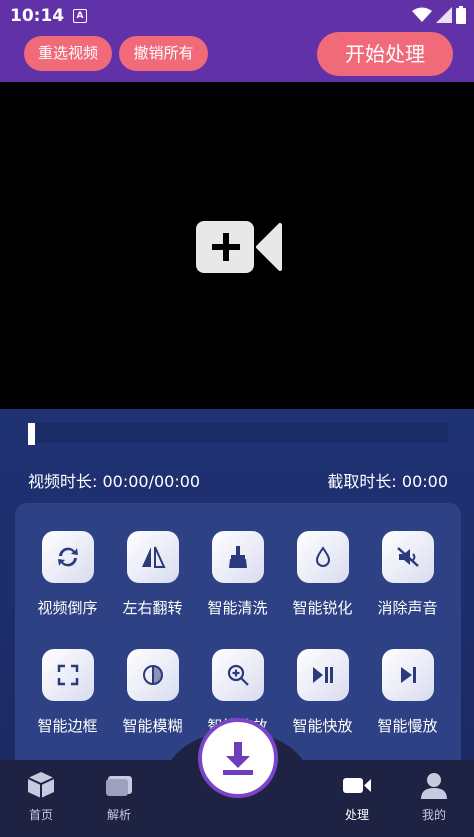 The width and height of the screenshot is (474, 837). Describe the element at coordinates (407, 675) in the screenshot. I see `slow-play-icon` at that location.